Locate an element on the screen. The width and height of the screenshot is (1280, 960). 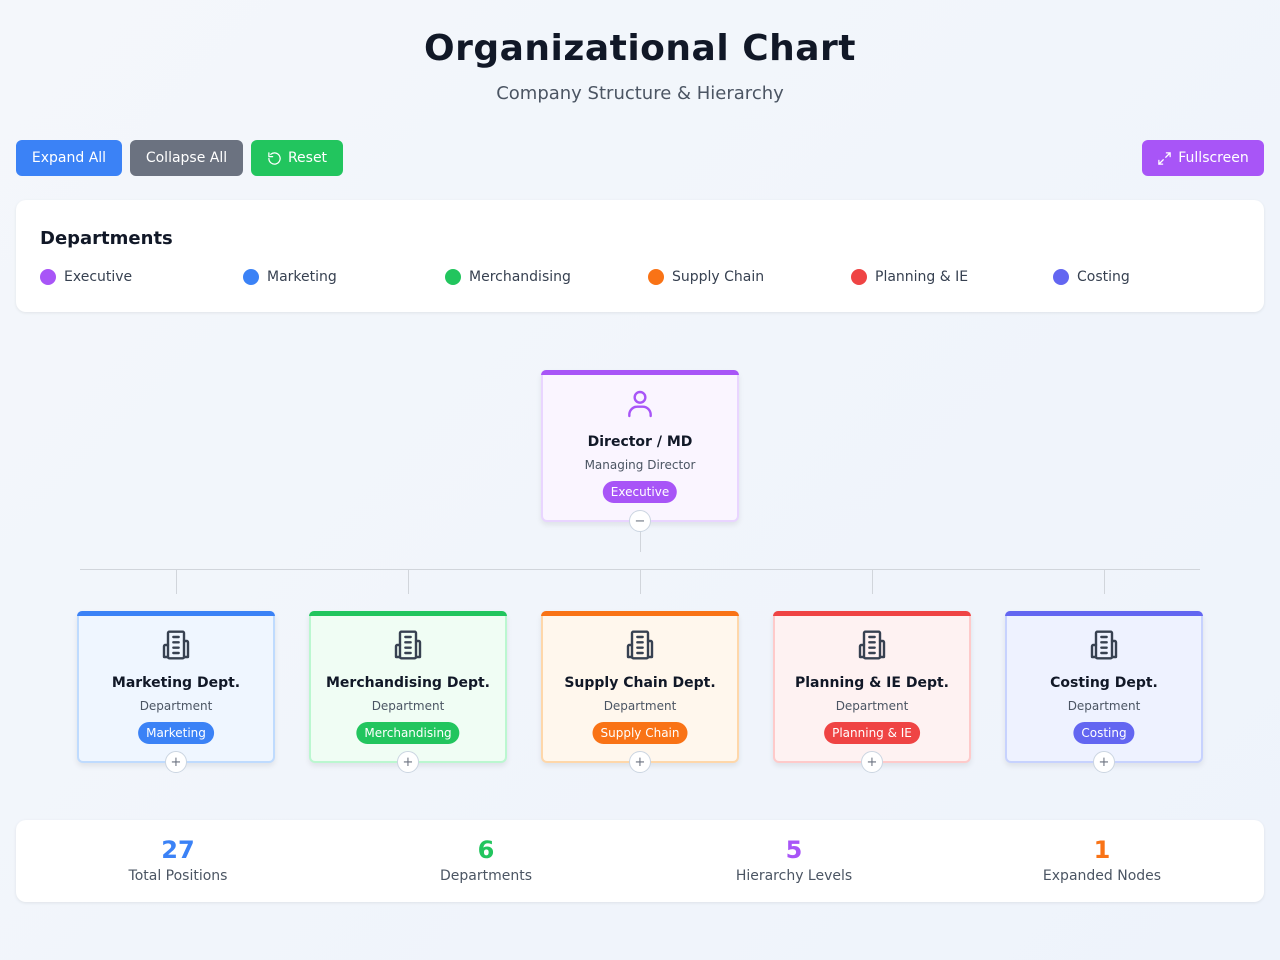
legend-title: Departments is located at coordinates (106, 238).